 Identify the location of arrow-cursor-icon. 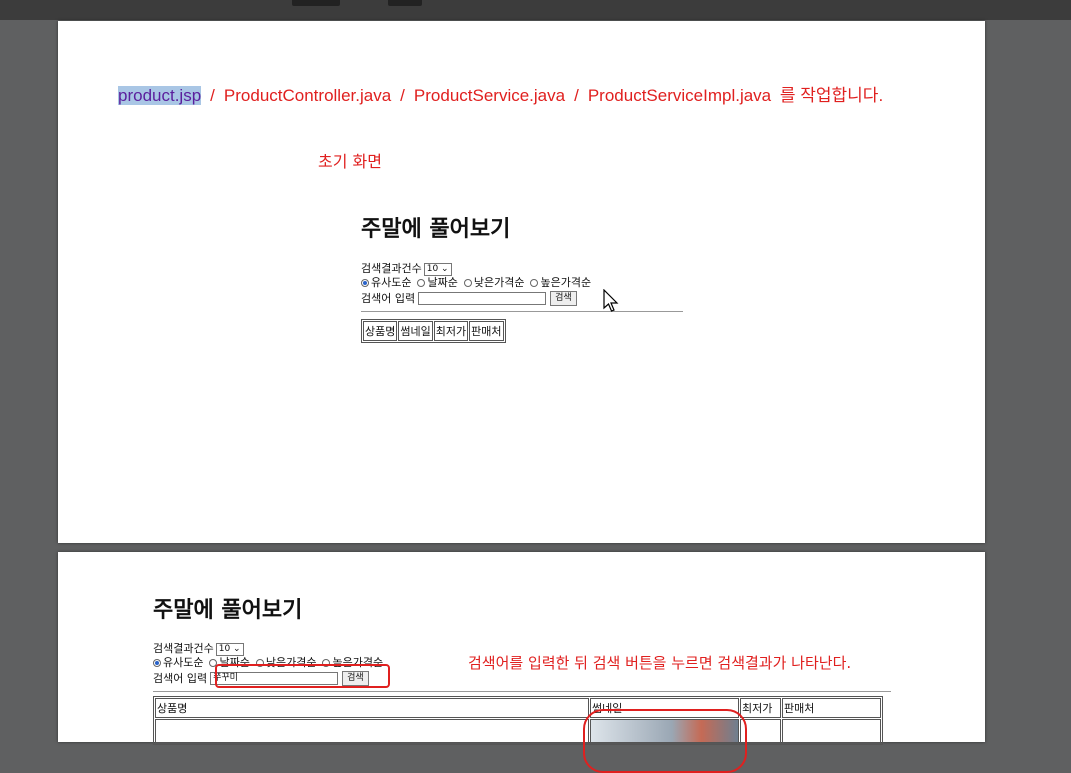
(611, 300).